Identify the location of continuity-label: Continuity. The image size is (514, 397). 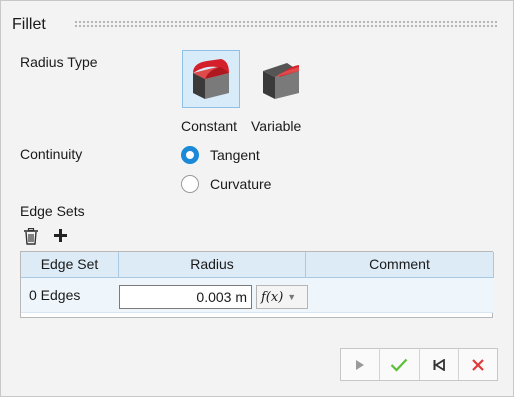
(51, 154).